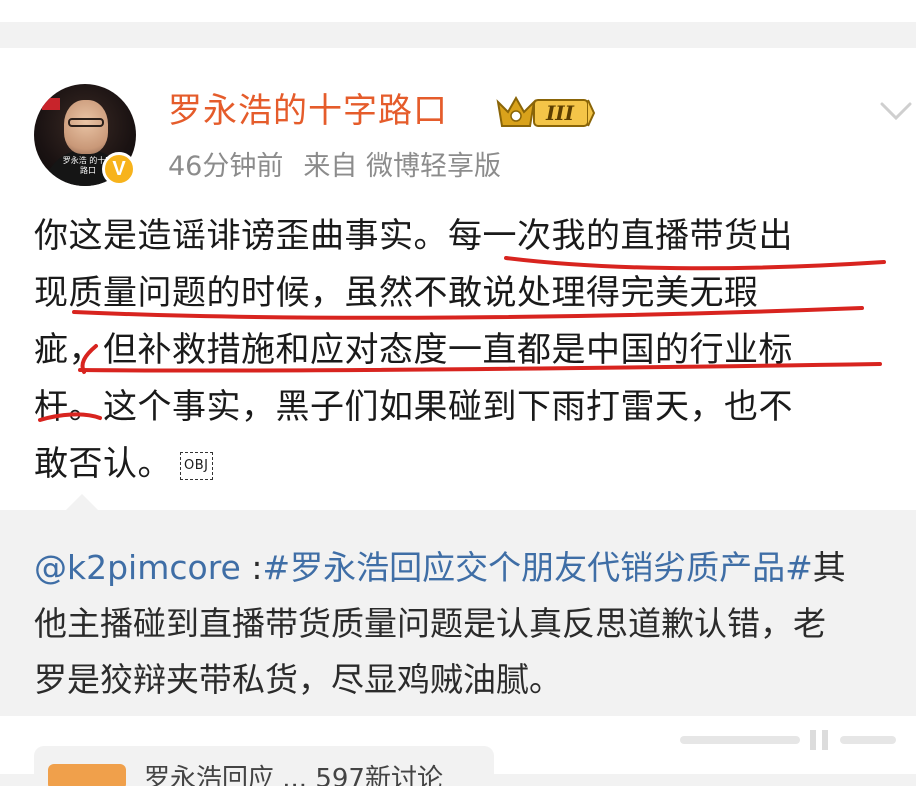 This screenshot has height=786, width=916. What do you see at coordinates (413, 407) in the screenshot?
I see `post-text-line: 杆。这个事实，黑子们如果碰到下雨打雷天，也不` at bounding box center [413, 407].